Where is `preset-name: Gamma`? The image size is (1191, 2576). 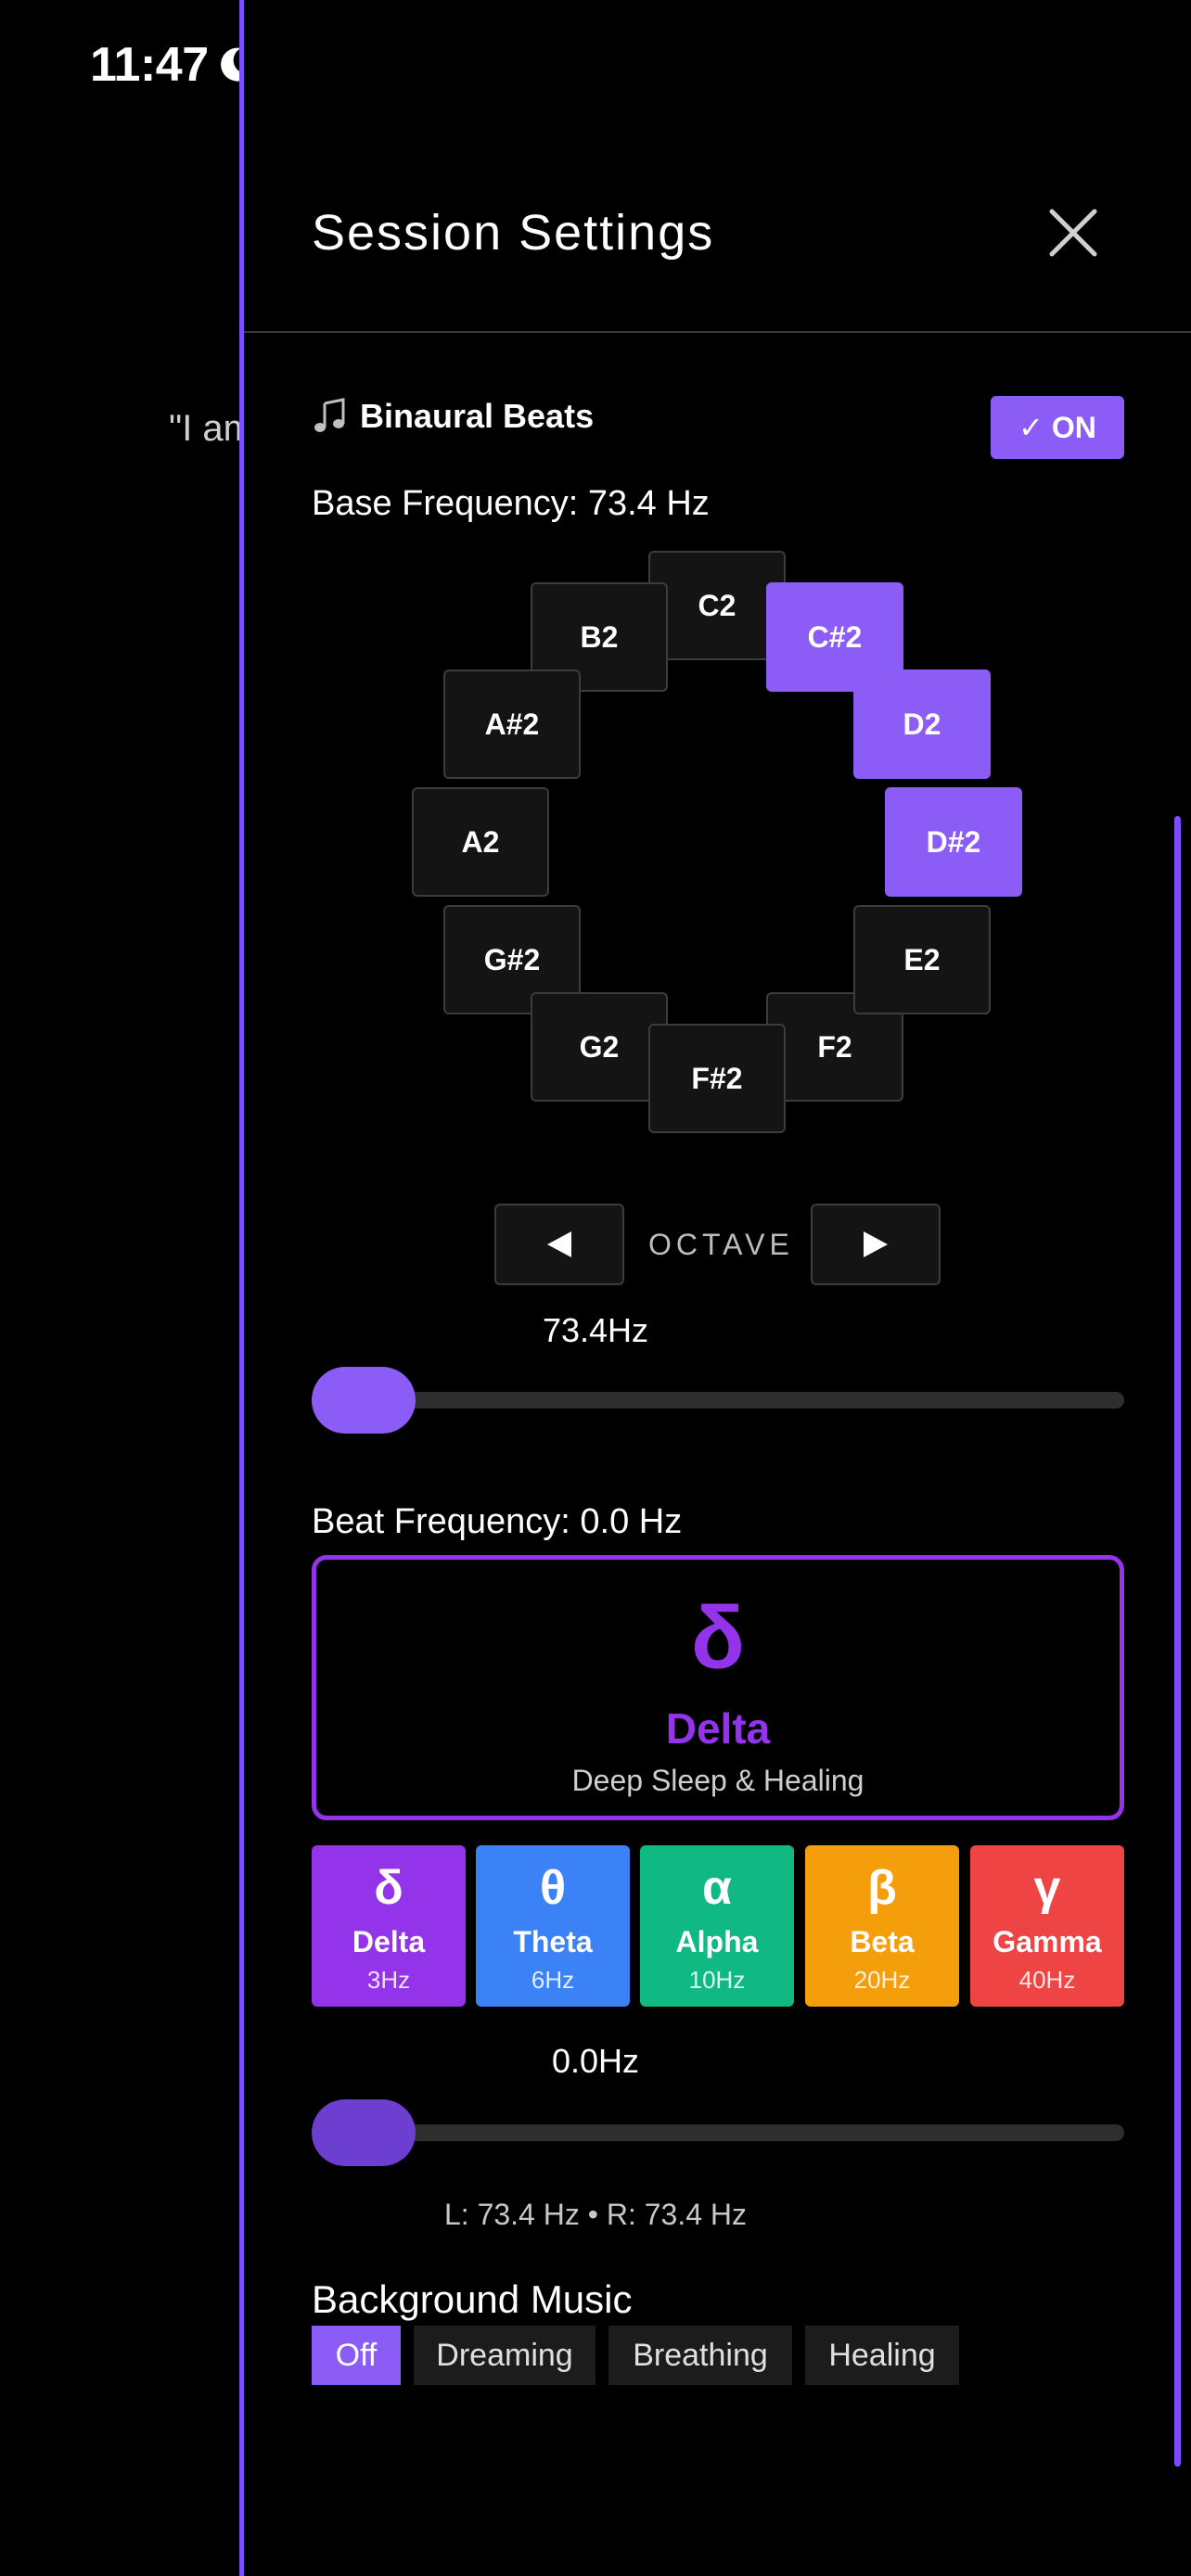 preset-name: Gamma is located at coordinates (1047, 1941).